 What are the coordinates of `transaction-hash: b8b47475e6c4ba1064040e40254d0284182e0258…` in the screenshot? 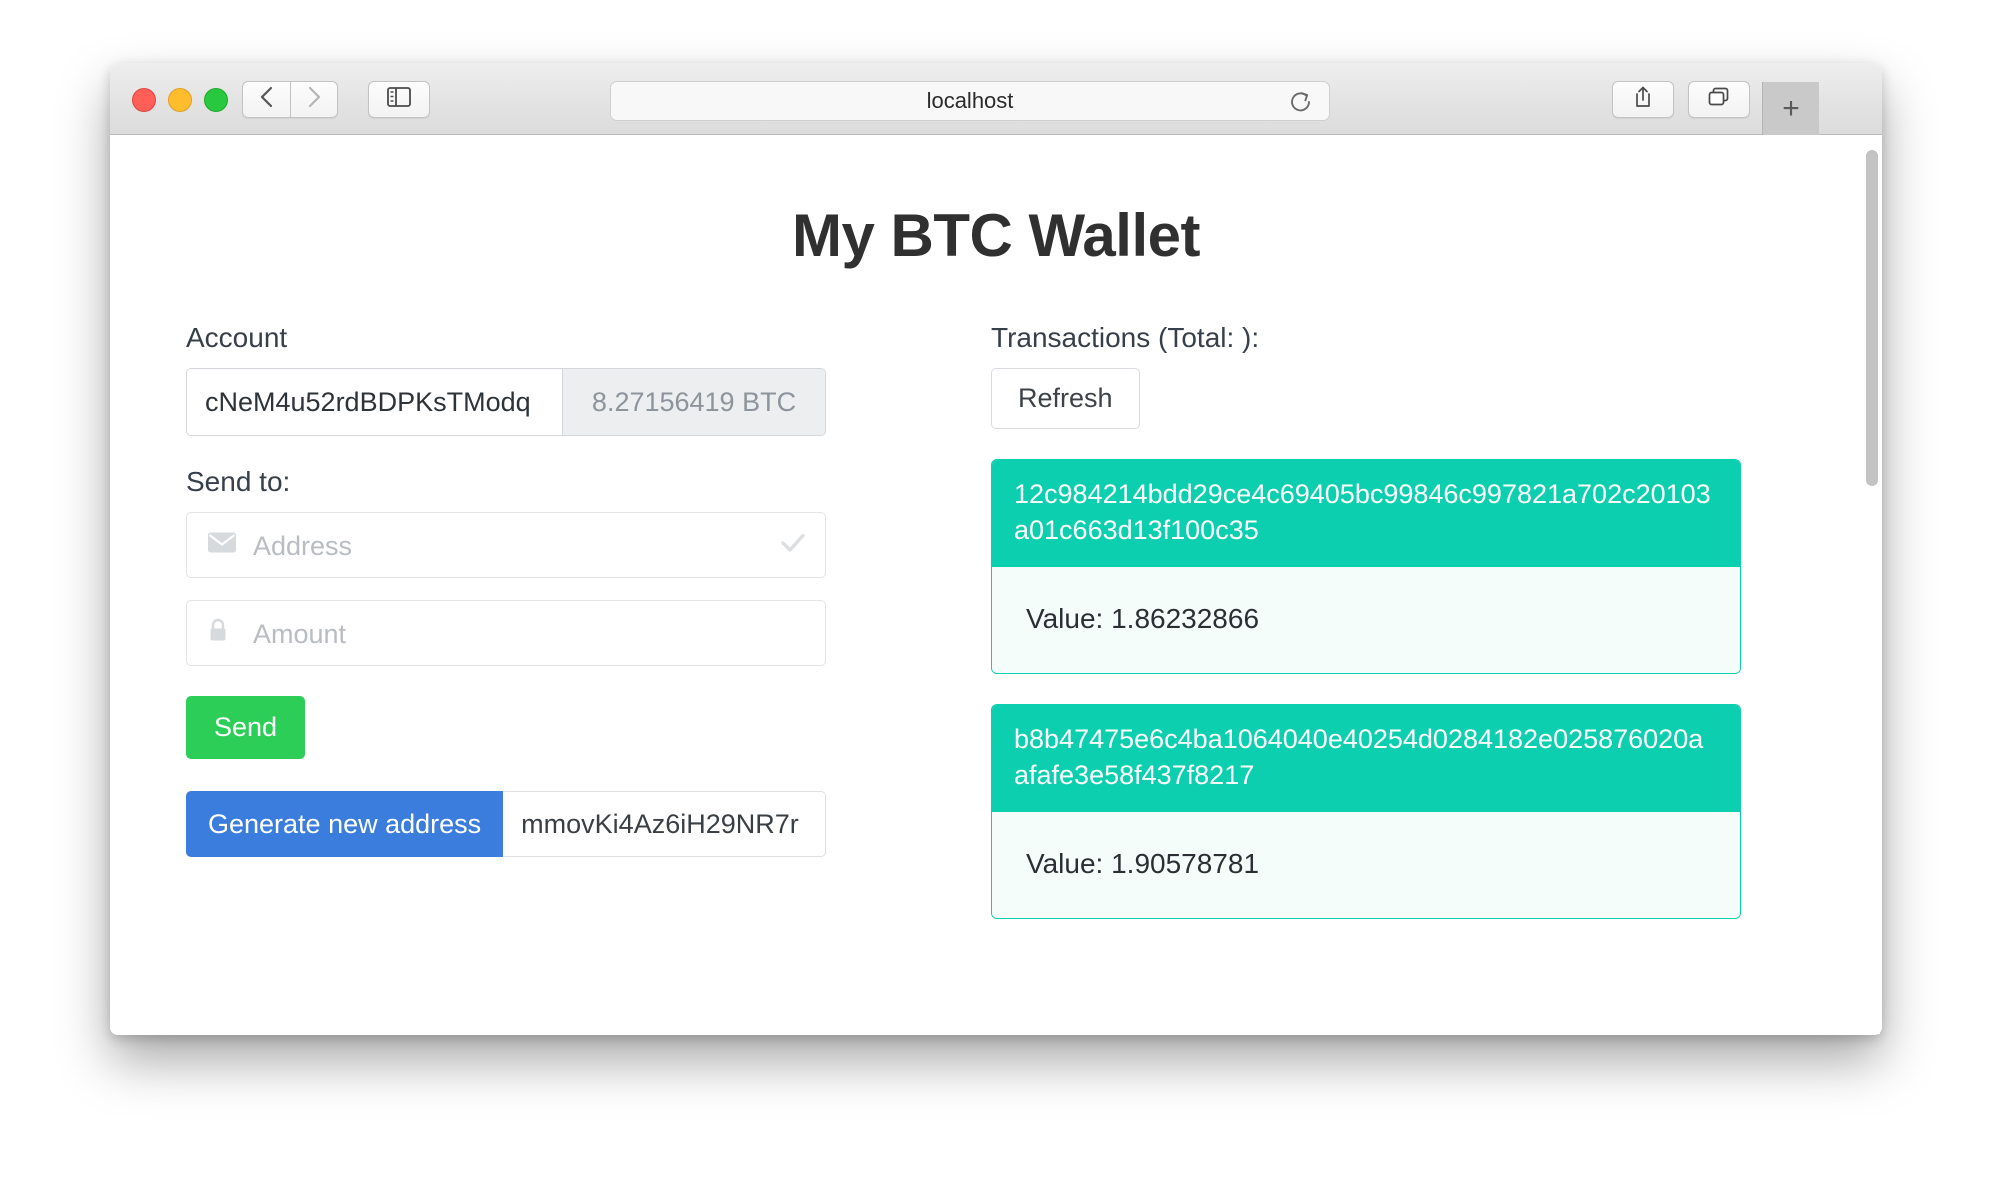 It's located at (1366, 758).